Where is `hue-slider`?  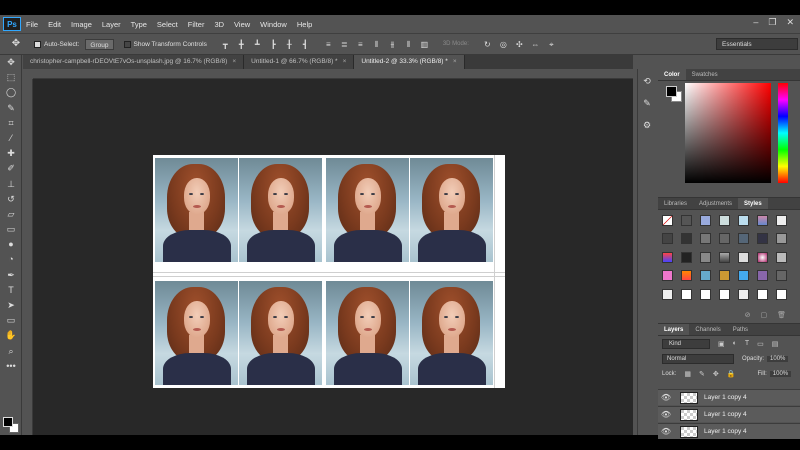 hue-slider is located at coordinates (783, 133).